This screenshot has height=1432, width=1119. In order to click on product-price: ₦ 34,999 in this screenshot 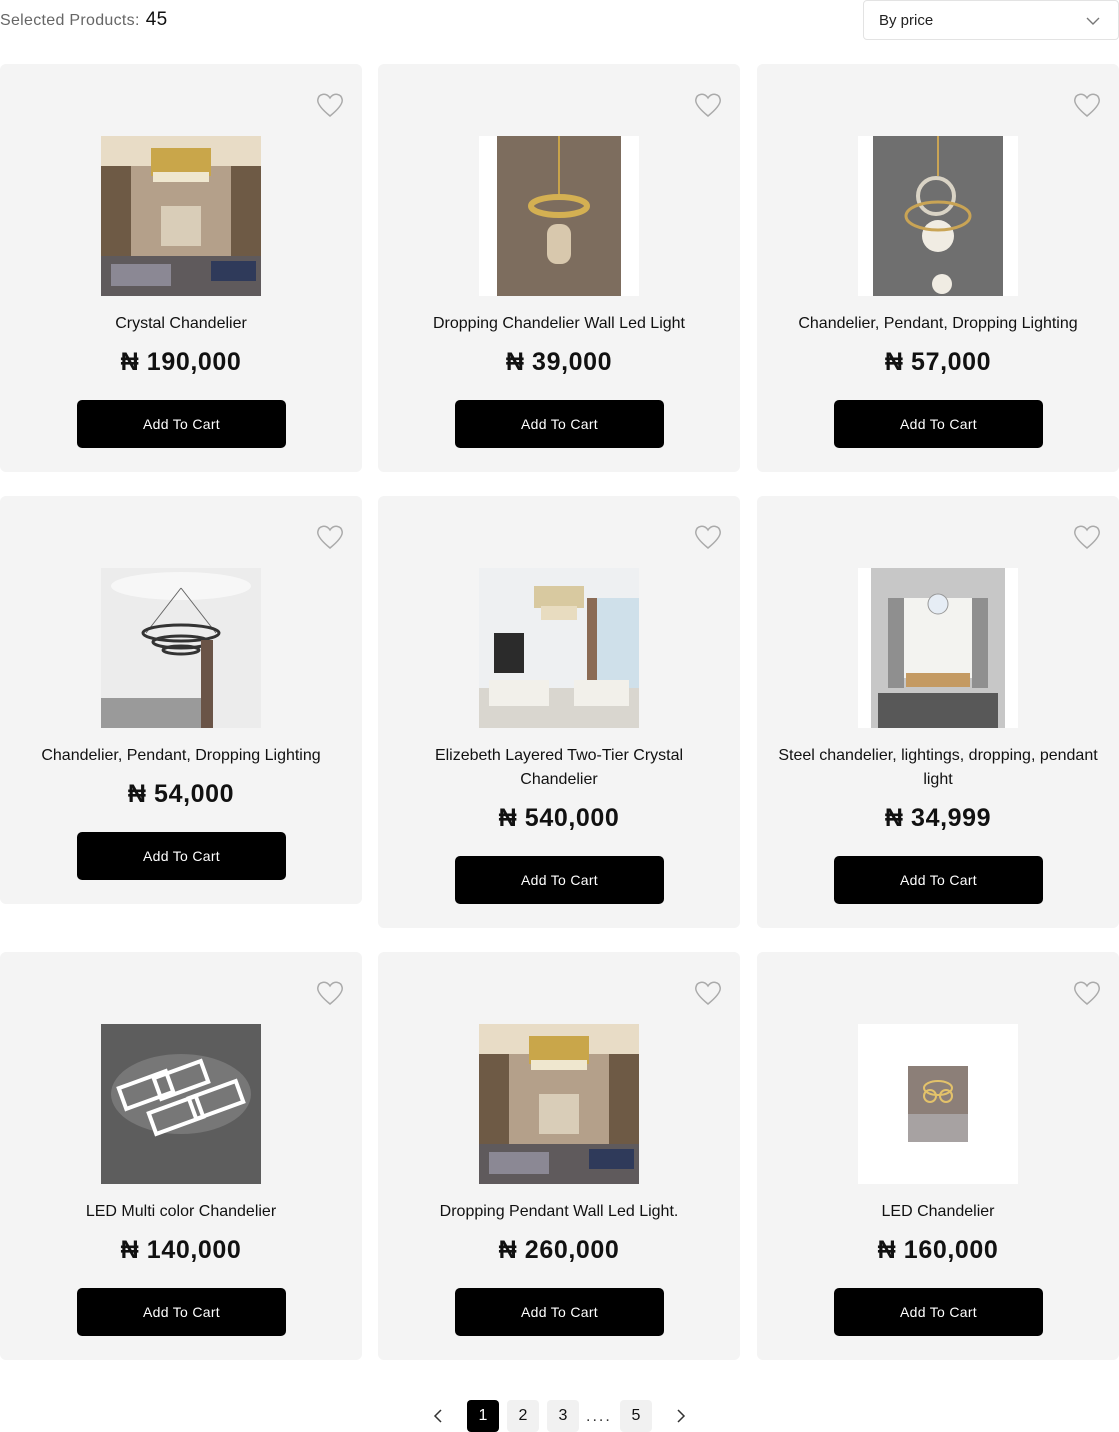, I will do `click(938, 818)`.